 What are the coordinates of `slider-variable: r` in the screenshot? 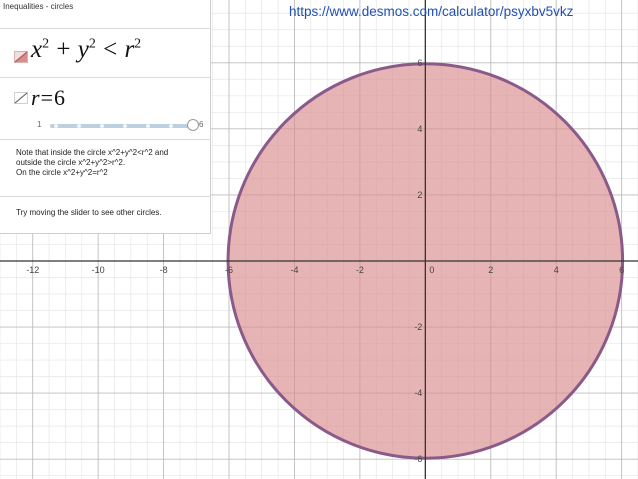 It's located at (35, 97).